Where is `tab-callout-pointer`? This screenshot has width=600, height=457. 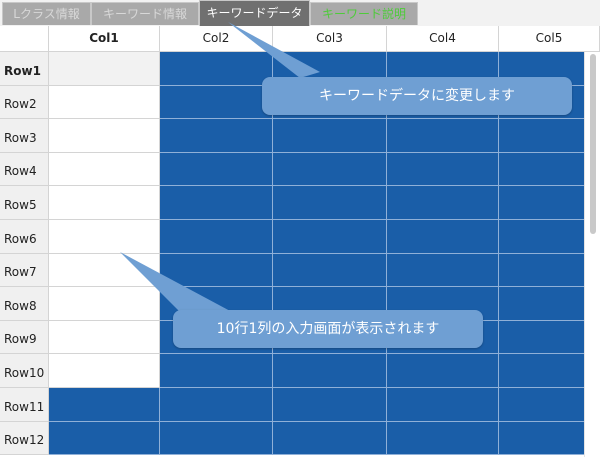 tab-callout-pointer is located at coordinates (274, 50).